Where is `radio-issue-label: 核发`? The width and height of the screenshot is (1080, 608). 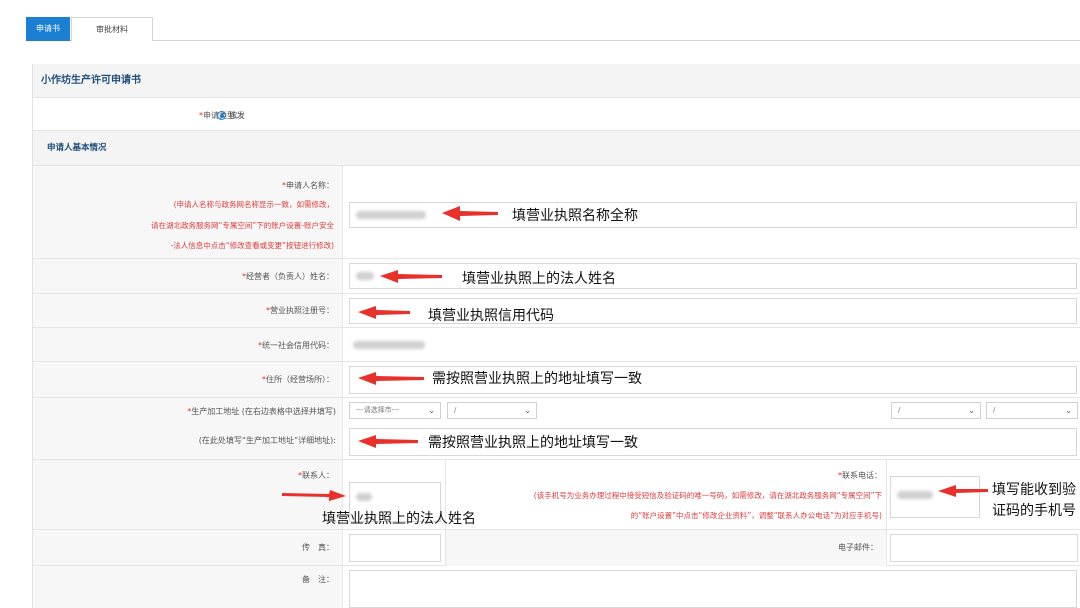 radio-issue-label: 核发 is located at coordinates (237, 115).